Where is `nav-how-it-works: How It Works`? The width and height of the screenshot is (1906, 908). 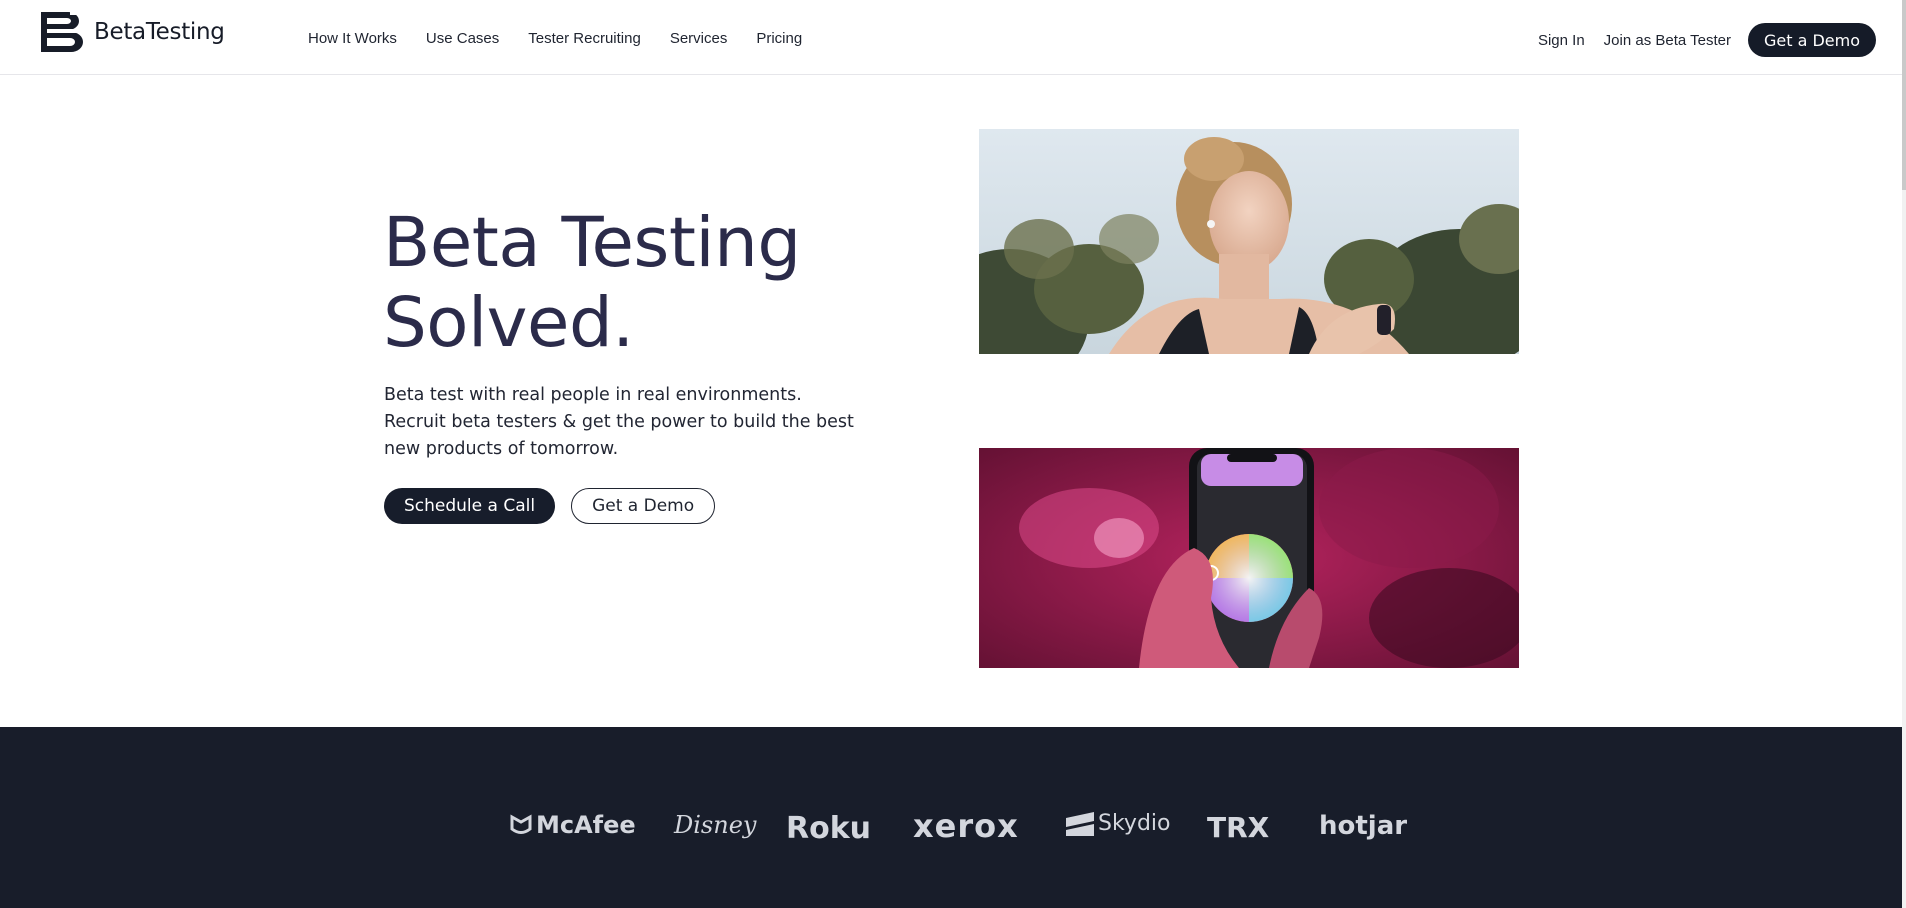
nav-how-it-works: How It Works is located at coordinates (352, 38).